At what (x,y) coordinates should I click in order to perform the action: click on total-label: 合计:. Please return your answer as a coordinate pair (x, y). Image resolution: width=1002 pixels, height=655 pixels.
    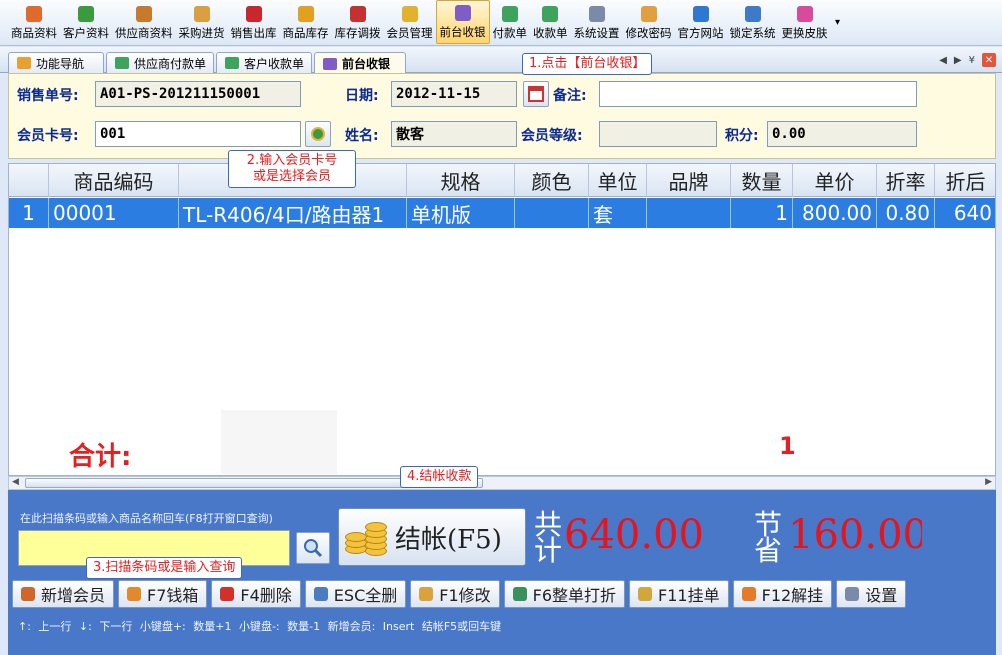
    Looking at the image, I should click on (100, 457).